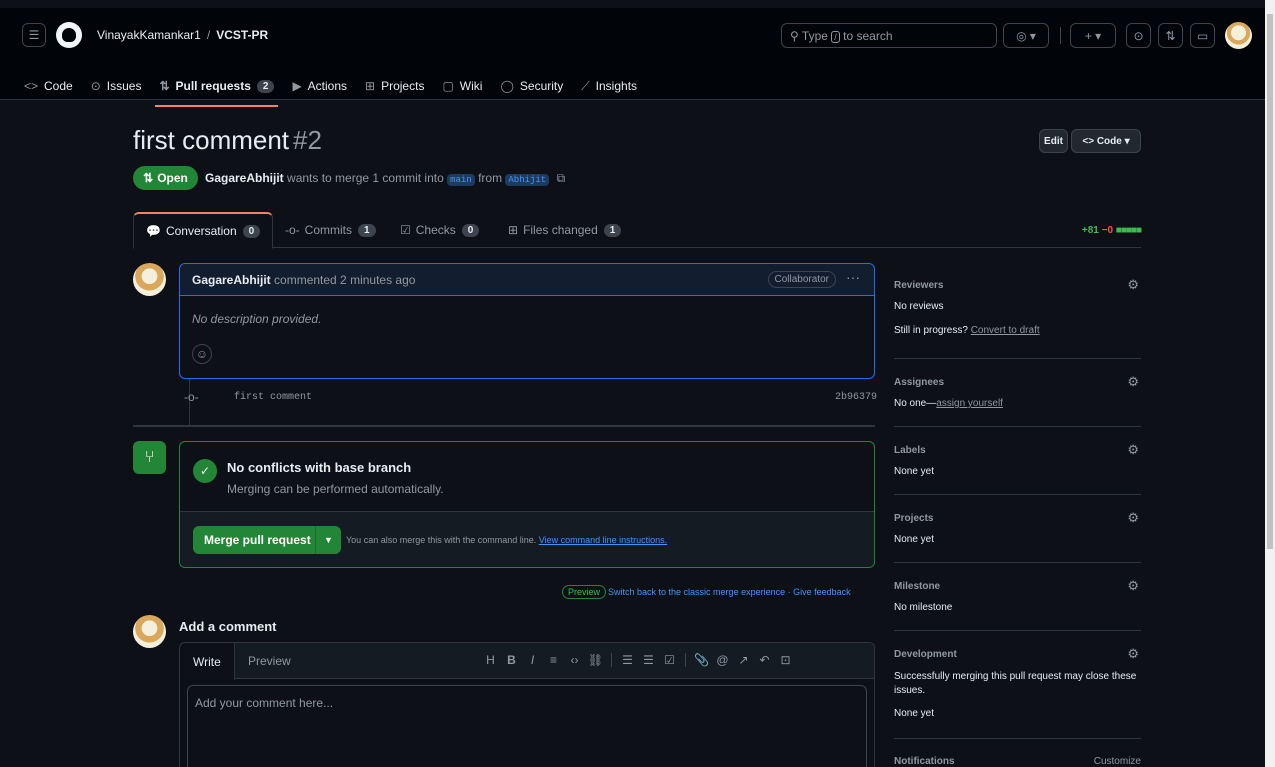 The width and height of the screenshot is (1275, 767). I want to click on give-feedback-link: Give feedback, so click(822, 592).